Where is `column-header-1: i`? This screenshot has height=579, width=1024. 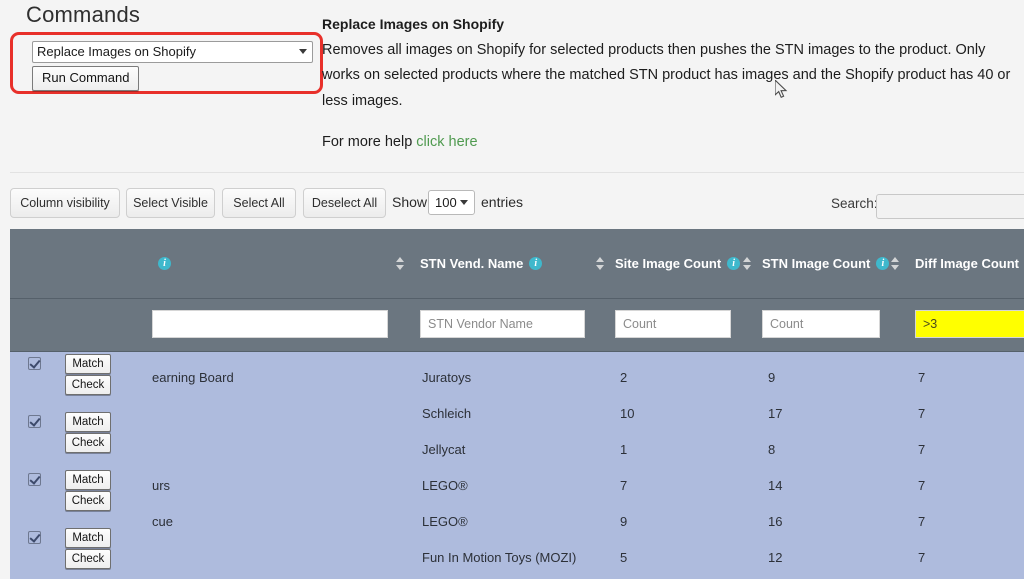 column-header-1: i is located at coordinates (210, 263).